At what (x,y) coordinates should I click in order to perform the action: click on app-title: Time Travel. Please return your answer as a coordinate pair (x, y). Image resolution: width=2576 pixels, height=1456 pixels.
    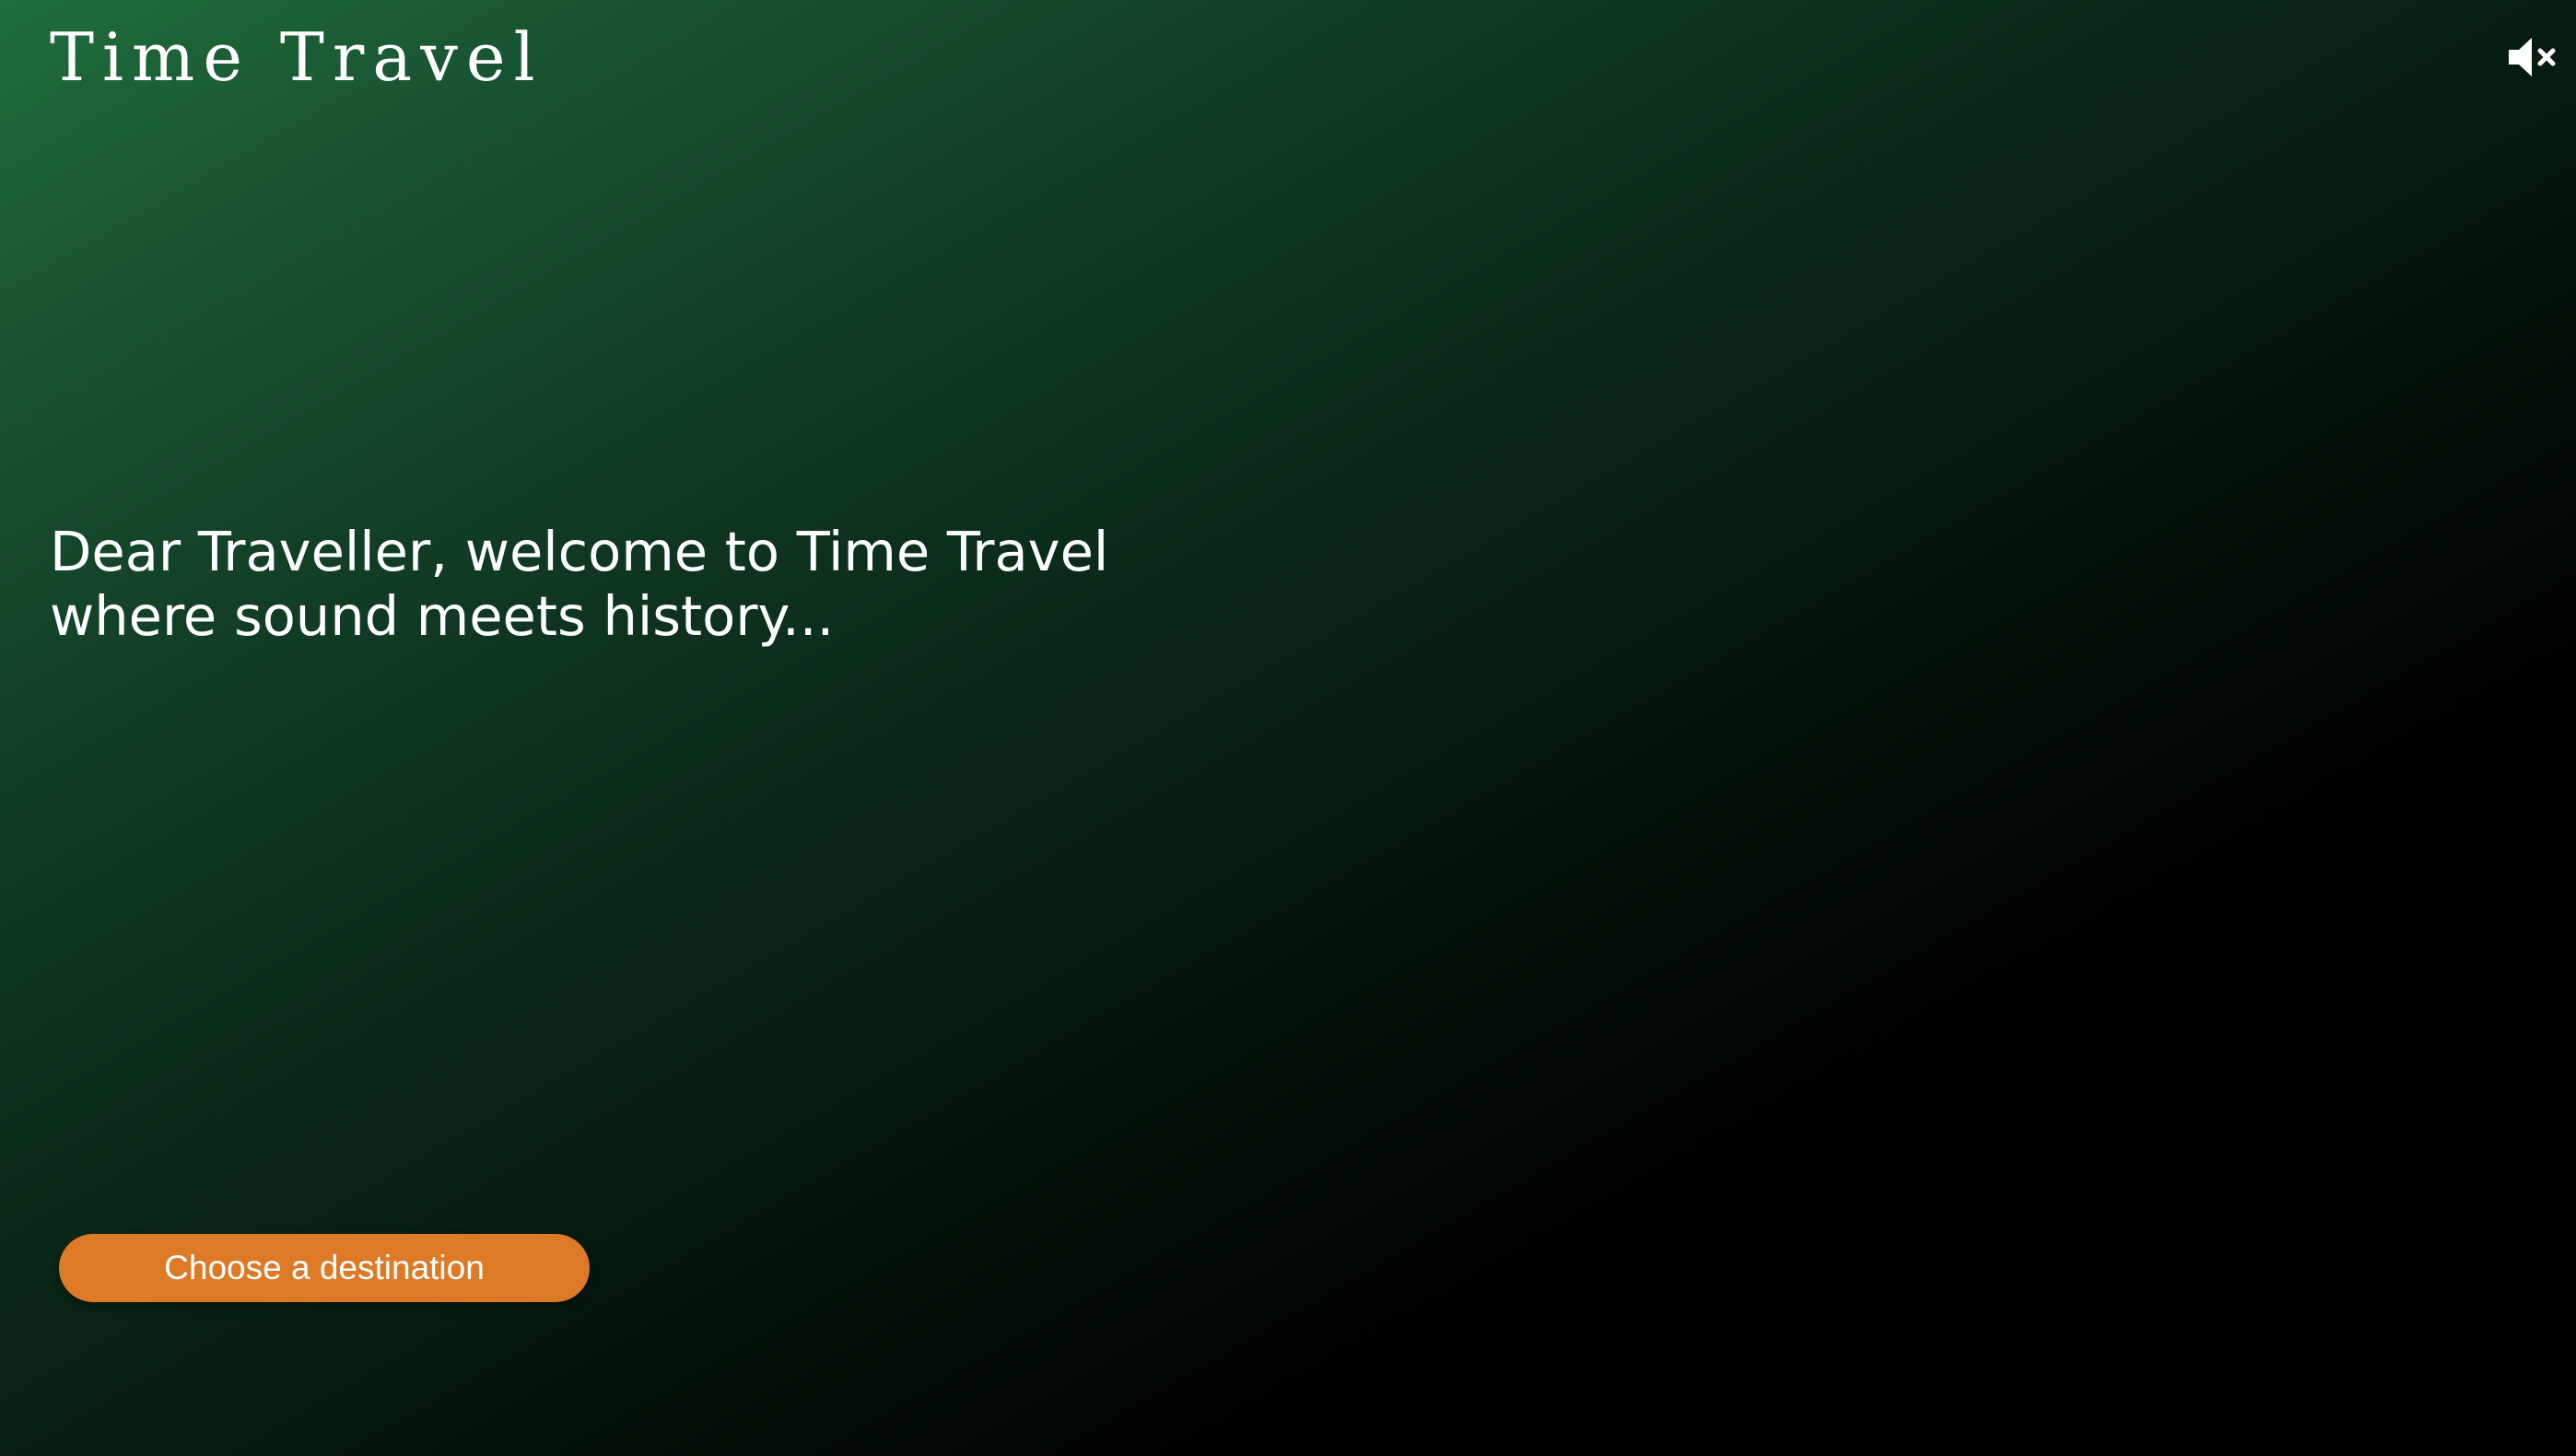
    Looking at the image, I should click on (297, 57).